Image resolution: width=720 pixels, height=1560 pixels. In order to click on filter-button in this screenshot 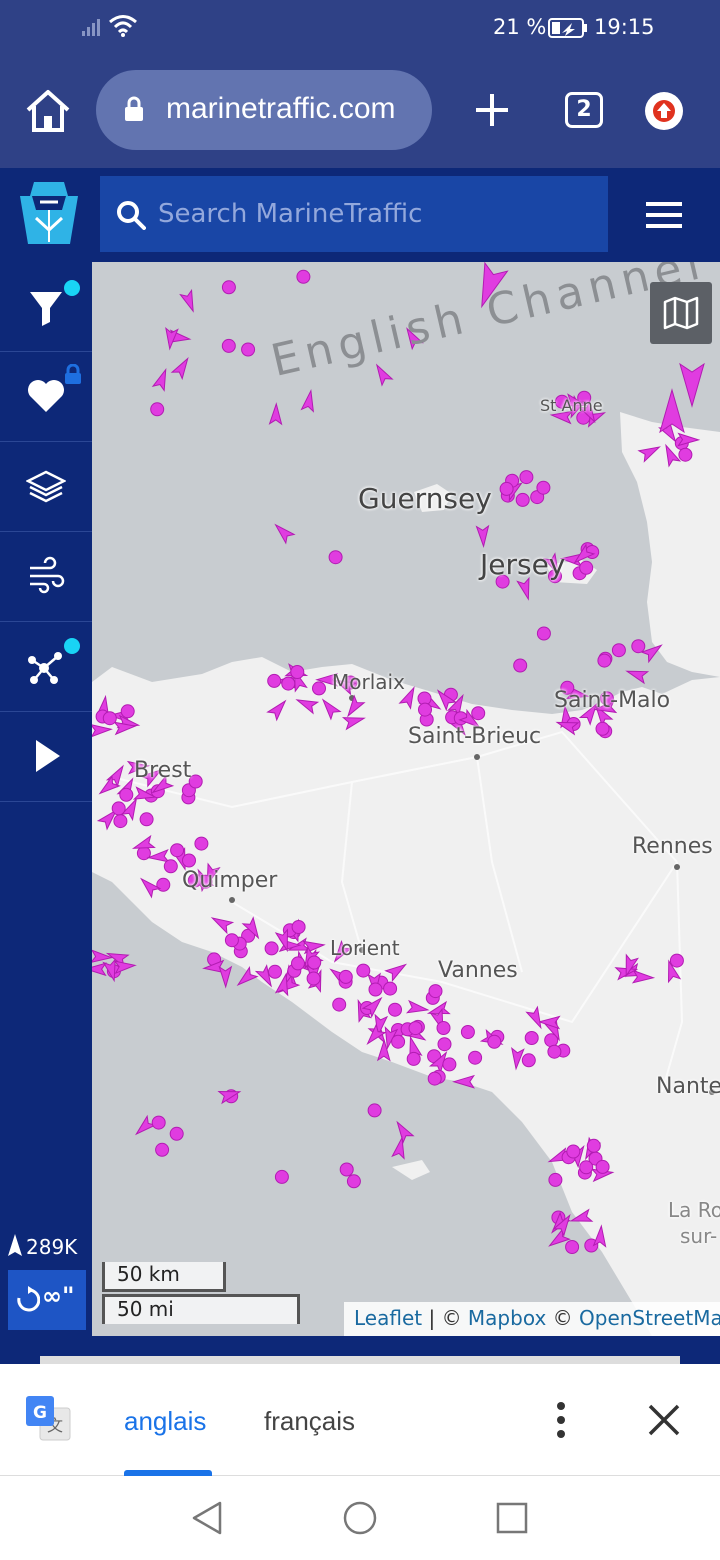, I will do `click(46, 307)`.